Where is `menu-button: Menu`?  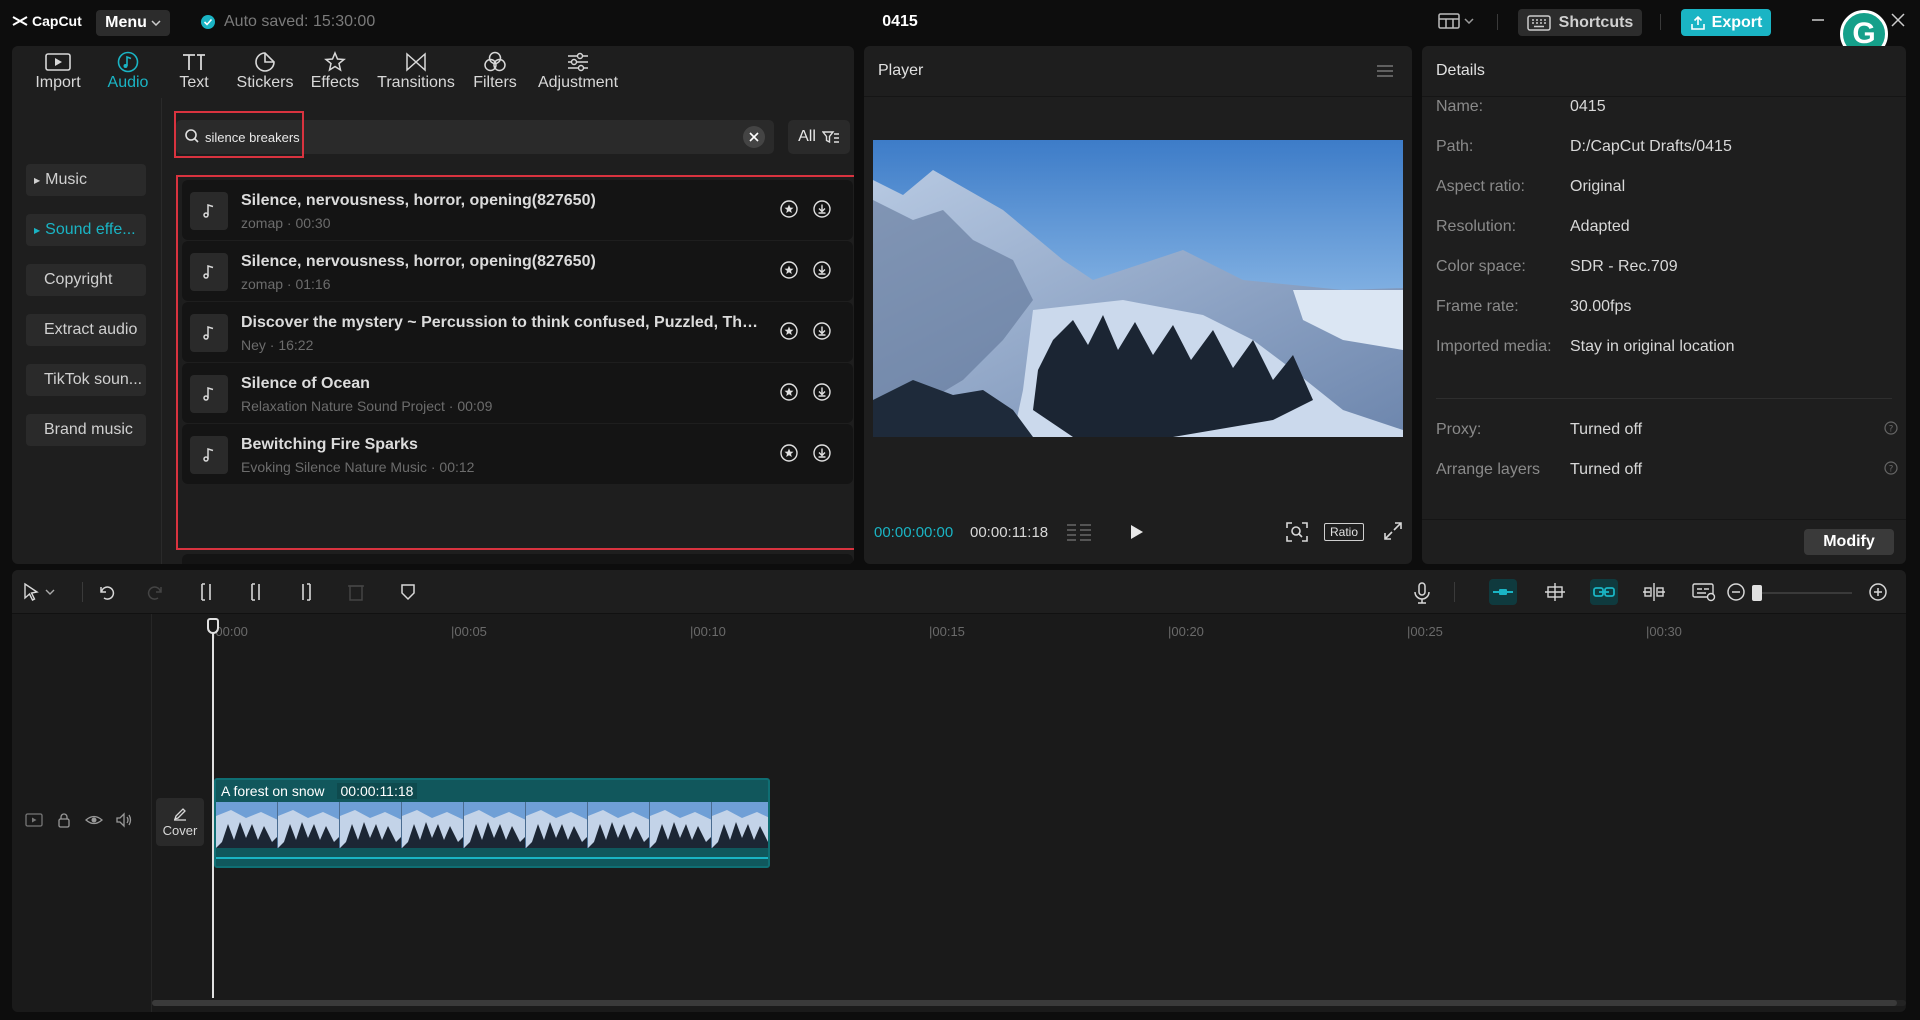
menu-button: Menu is located at coordinates (133, 23).